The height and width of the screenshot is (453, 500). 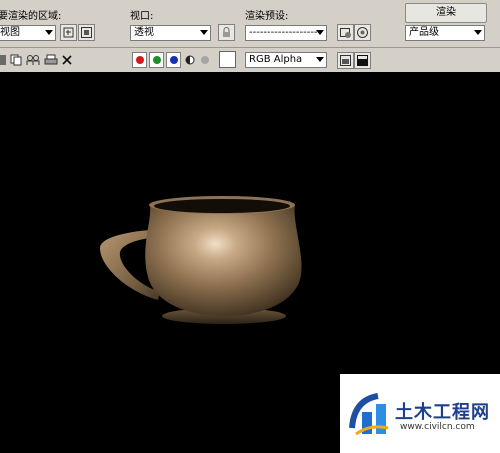 I want to click on ui-panel-icon, so click(x=362, y=60).